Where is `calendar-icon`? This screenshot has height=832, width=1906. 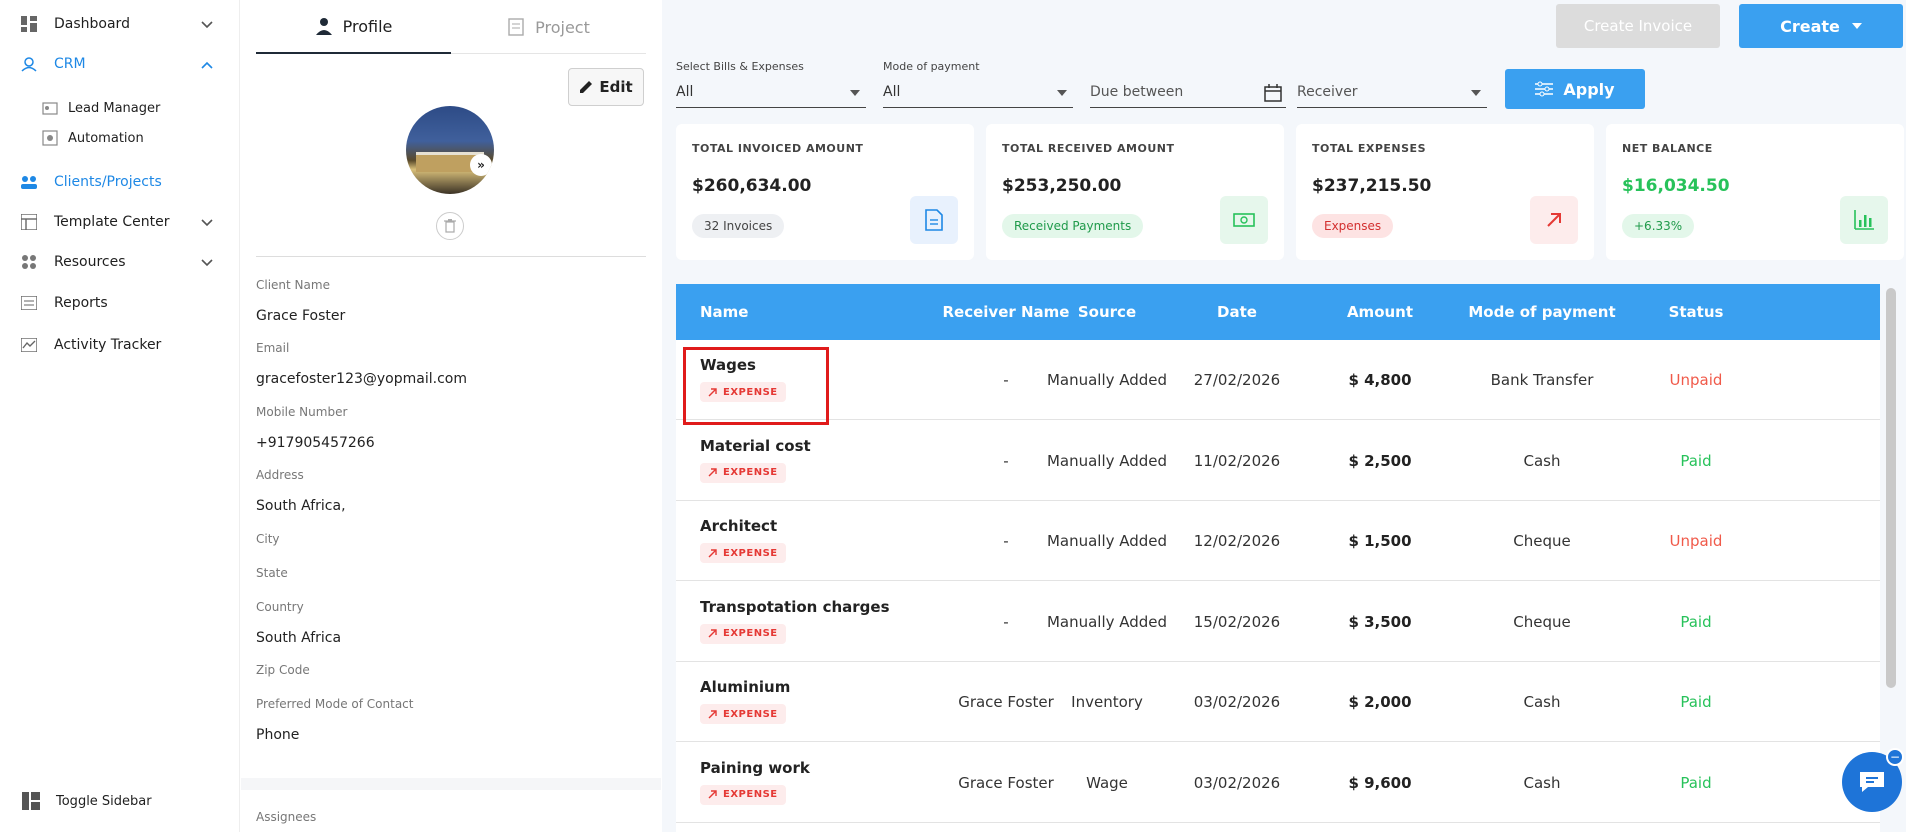
calendar-icon is located at coordinates (1273, 93).